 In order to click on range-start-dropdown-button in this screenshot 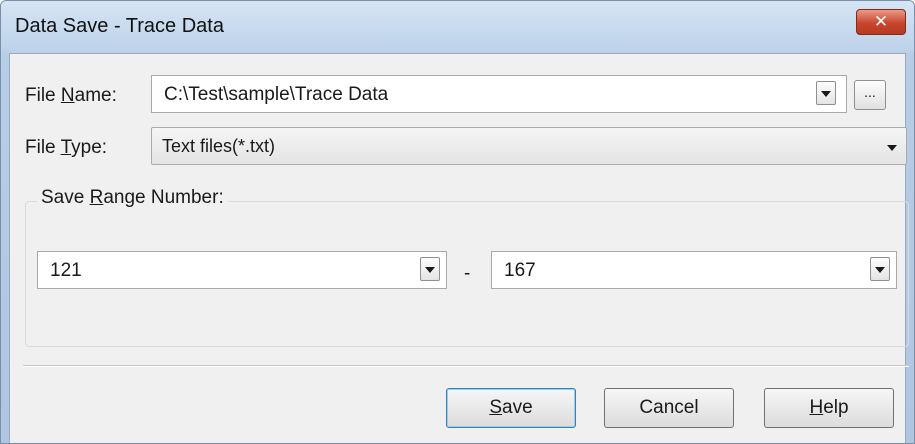, I will do `click(430, 269)`.